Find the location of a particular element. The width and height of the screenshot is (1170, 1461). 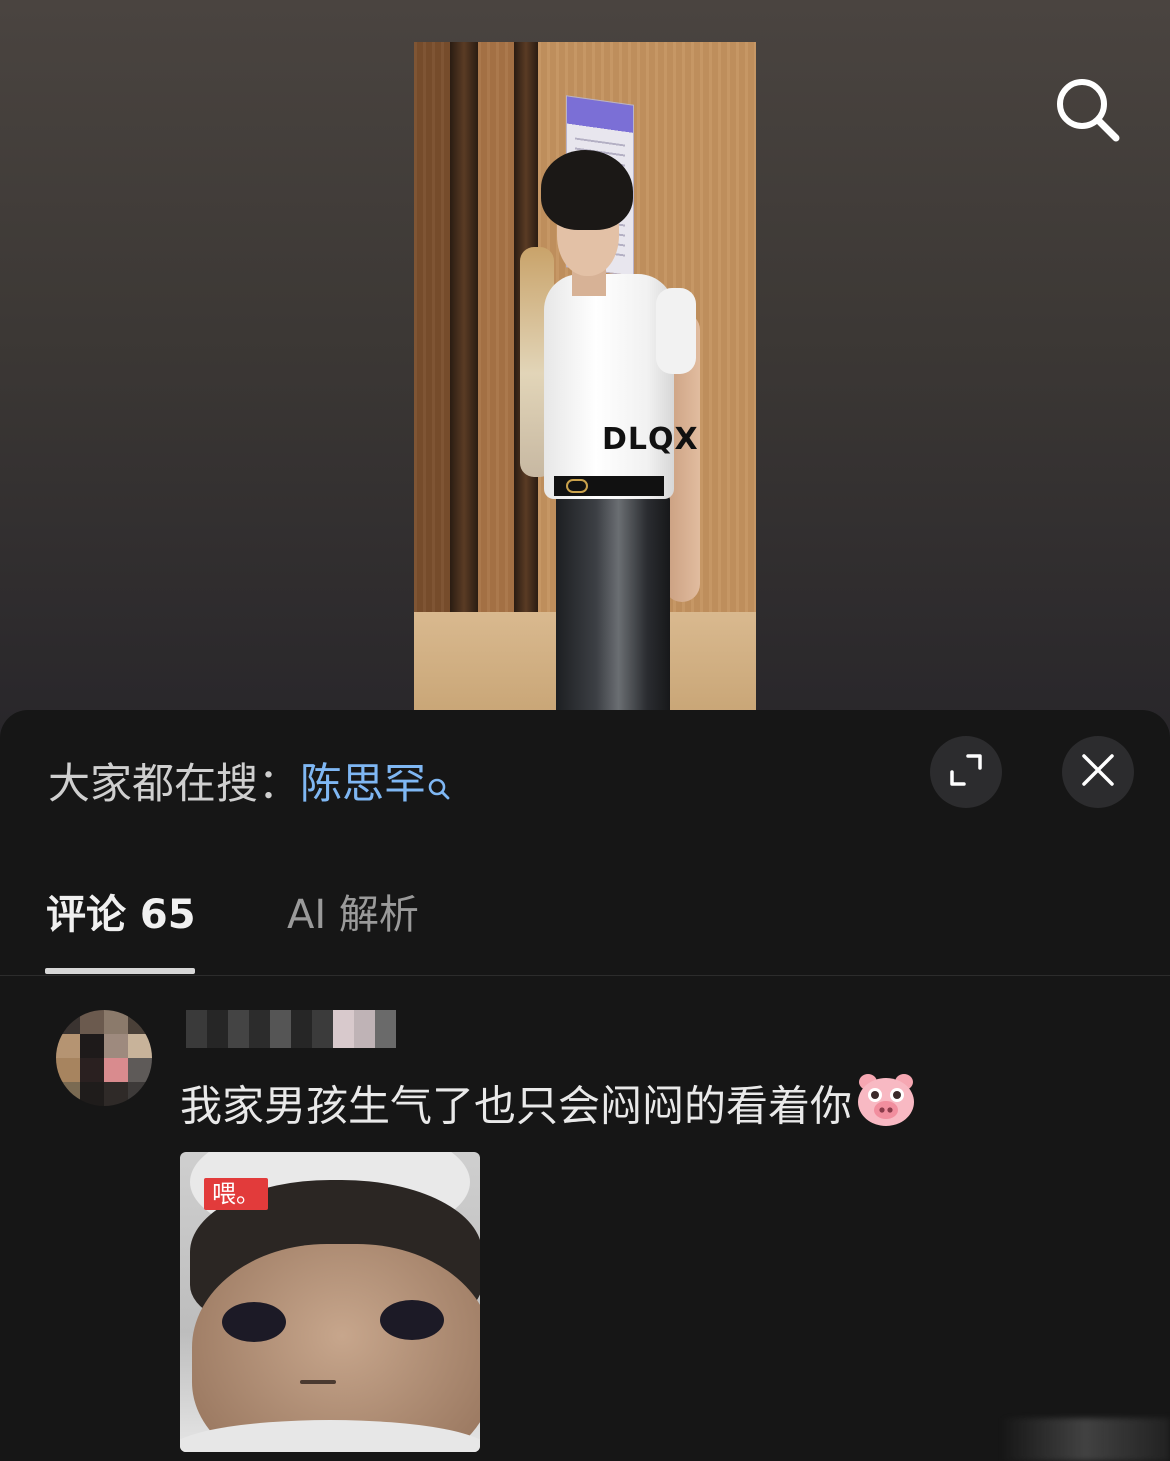

person-jeans is located at coordinates (613, 603).